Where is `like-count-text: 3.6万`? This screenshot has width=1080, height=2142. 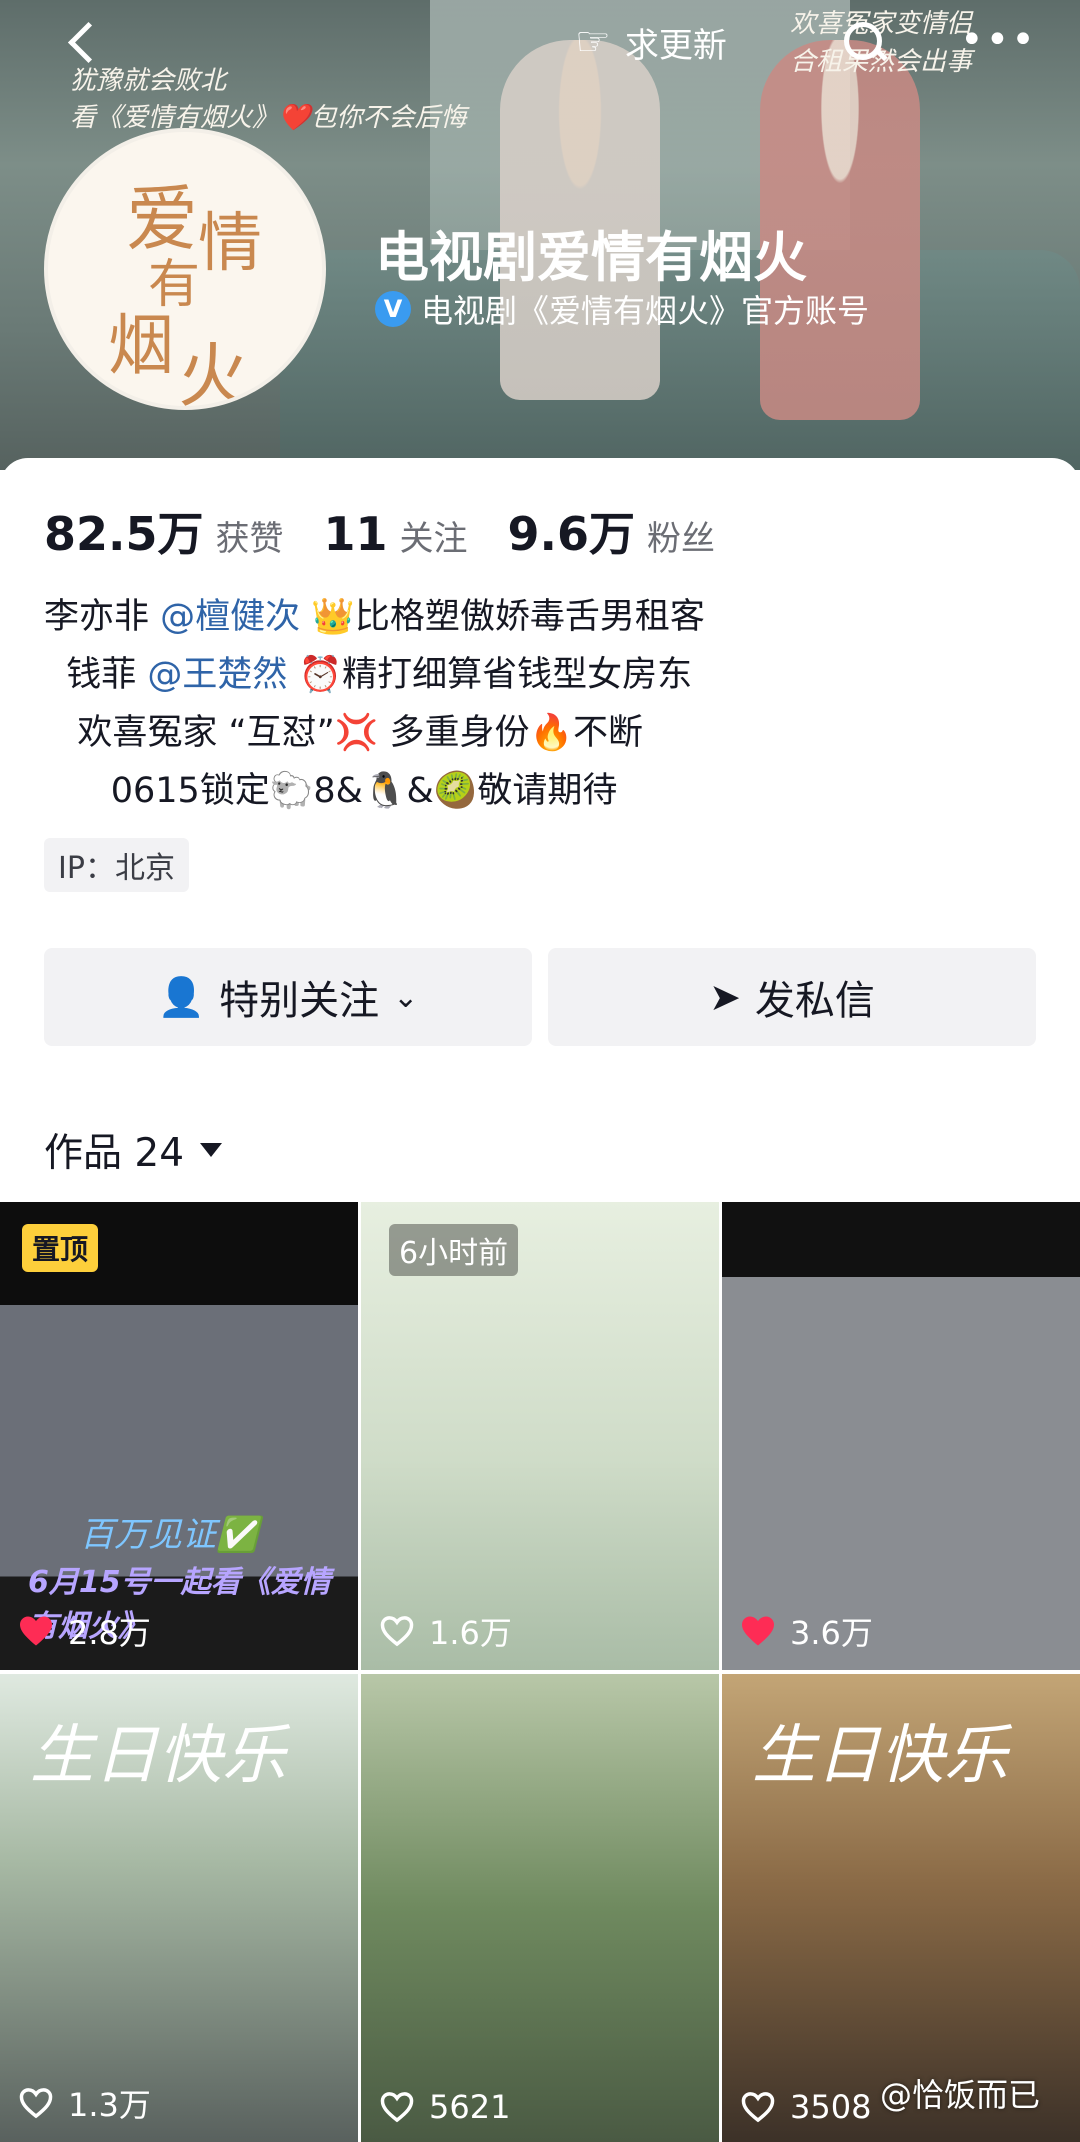
like-count-text: 3.6万 is located at coordinates (831, 1633).